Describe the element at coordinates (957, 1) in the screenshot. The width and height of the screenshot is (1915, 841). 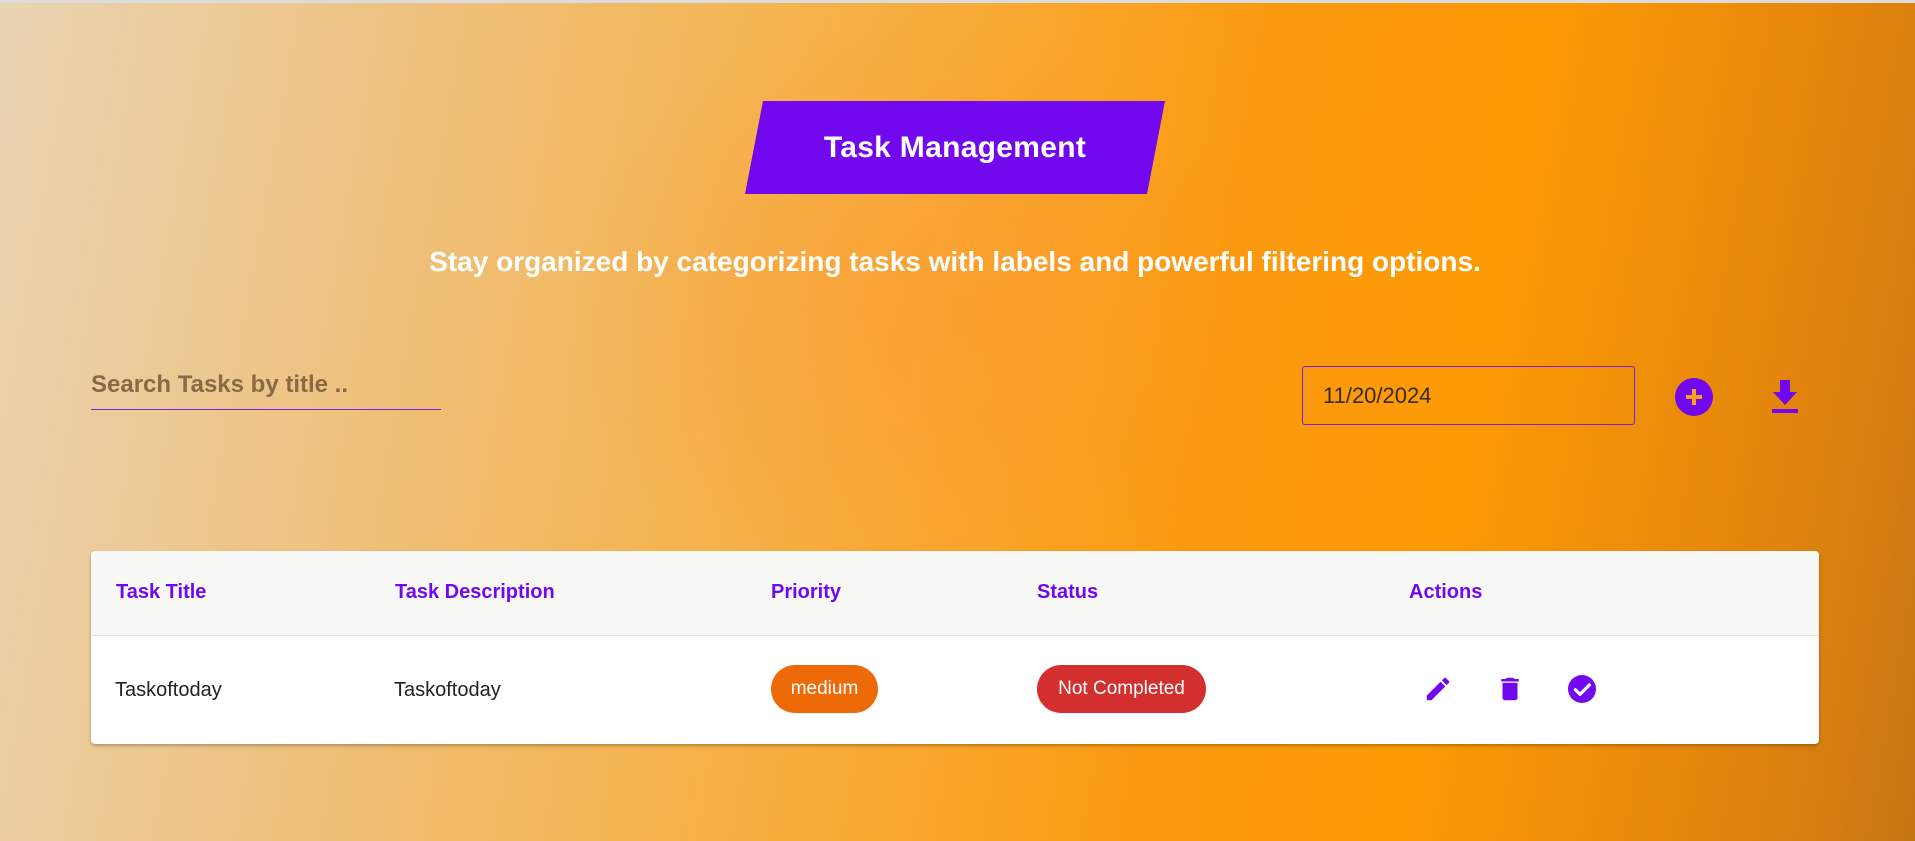
I see `top-border` at that location.